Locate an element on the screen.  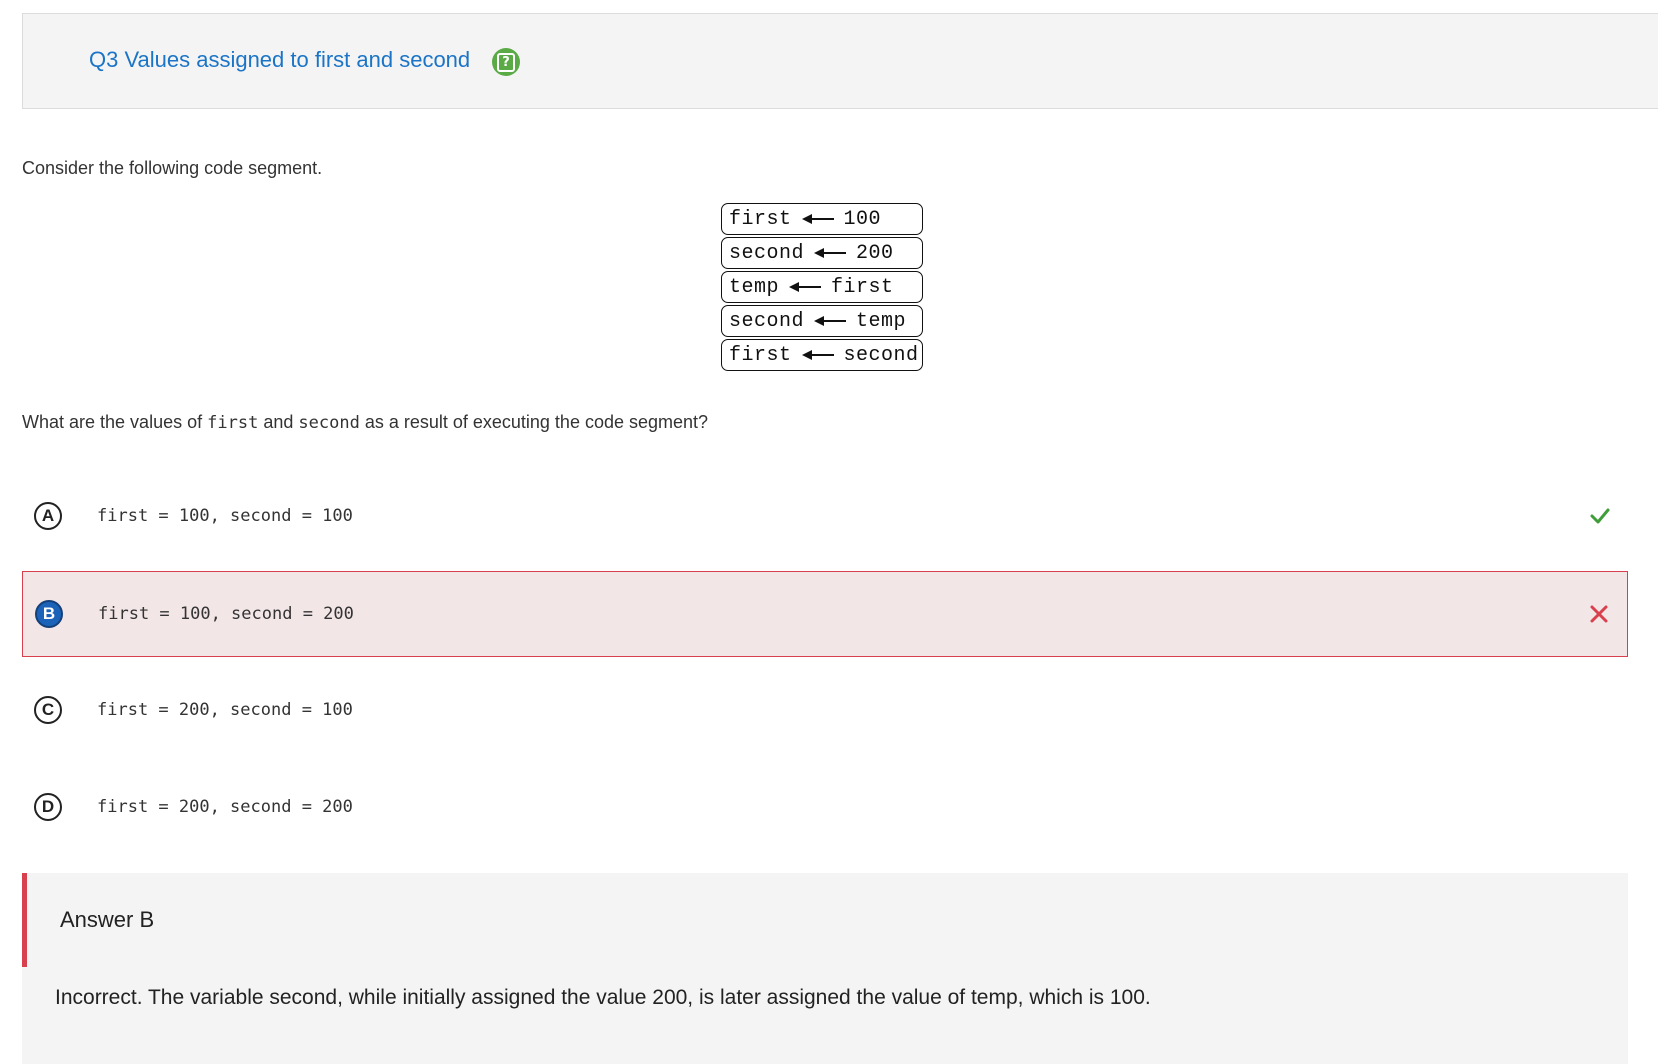
option-letter-badge: A is located at coordinates (48, 516).